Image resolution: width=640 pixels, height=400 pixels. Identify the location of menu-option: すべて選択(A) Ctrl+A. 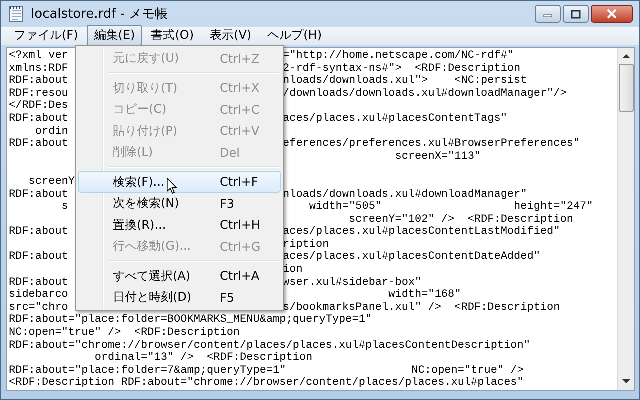
(179, 276).